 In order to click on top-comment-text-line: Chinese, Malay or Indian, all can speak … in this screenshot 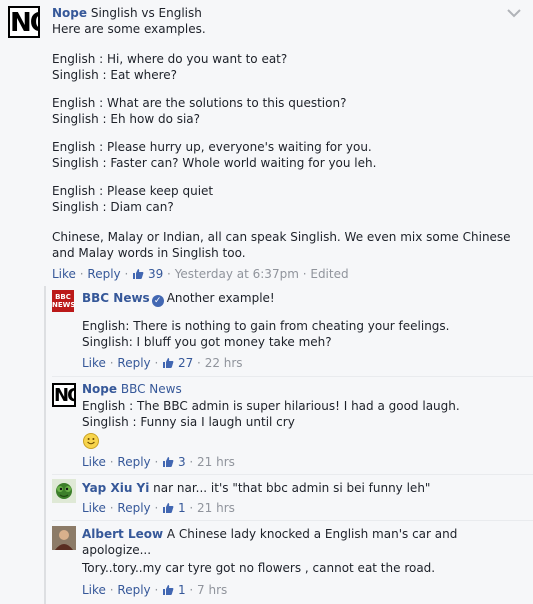, I will do `click(281, 237)`.